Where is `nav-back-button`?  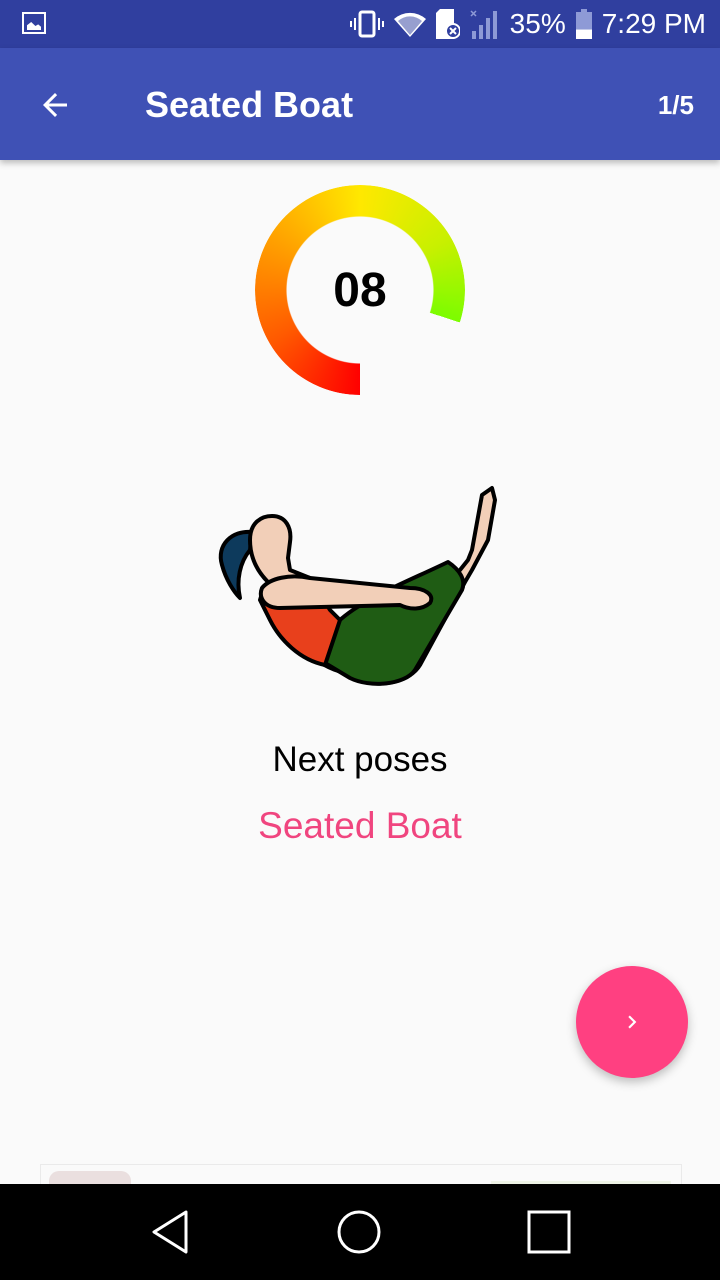
nav-back-button is located at coordinates (170, 1232).